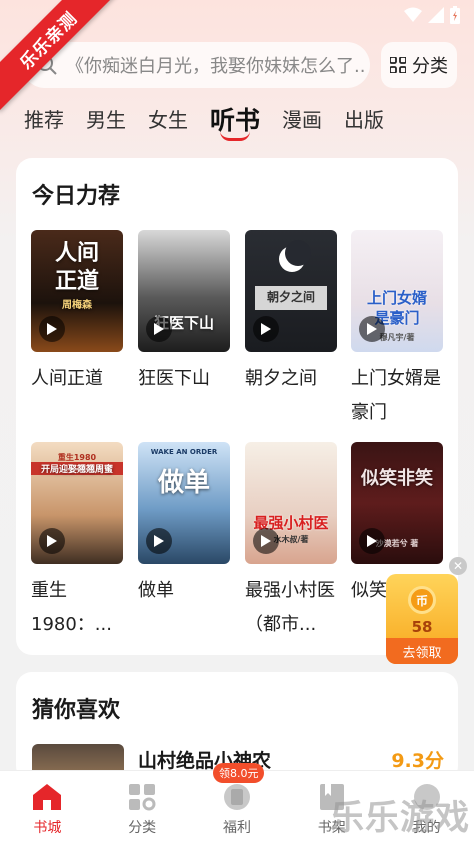 The height and width of the screenshot is (844, 474). I want to click on cover-title: 人间 正道, so click(76, 267).